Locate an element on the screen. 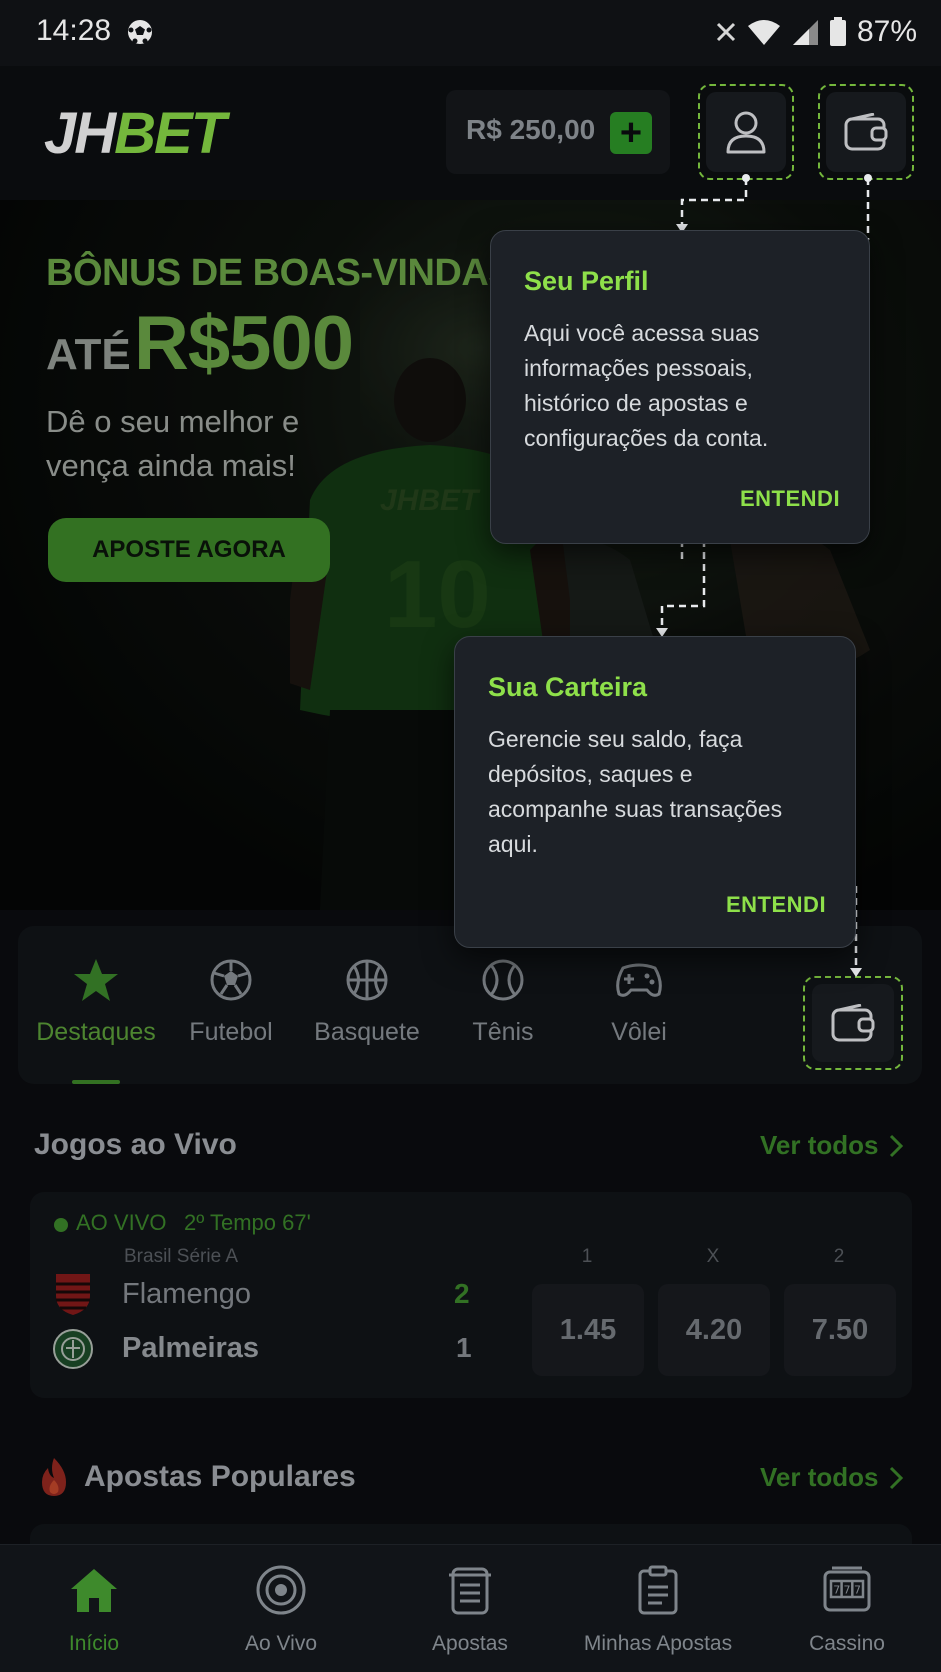 The height and width of the screenshot is (1672, 941). home-icon is located at coordinates (94, 1590).